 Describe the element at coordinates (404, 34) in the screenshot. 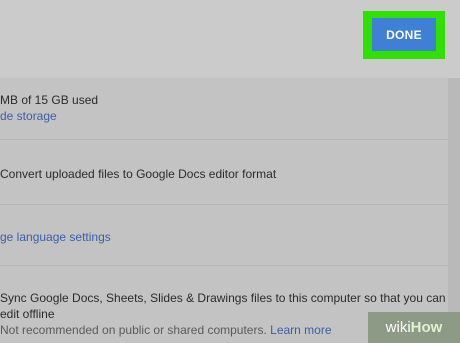

I see `done-button: DONE` at that location.